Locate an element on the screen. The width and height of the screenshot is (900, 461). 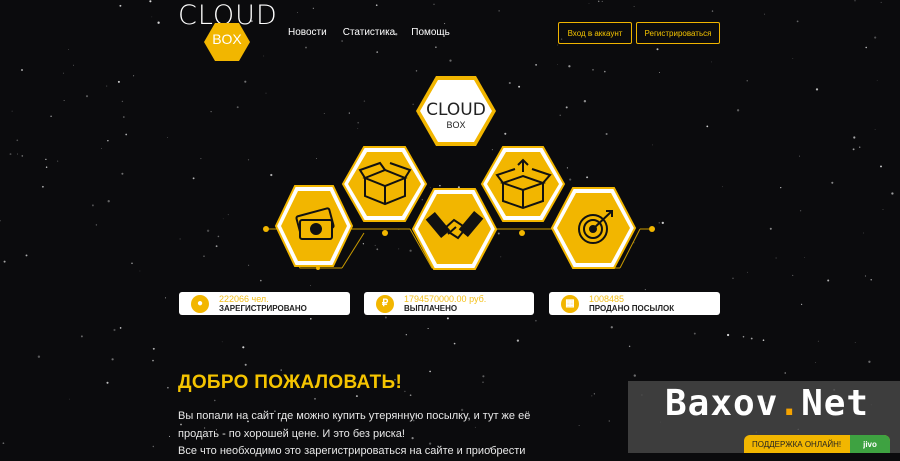
stat-label: ЗАРЕГИСТРИРОВАНО is located at coordinates (263, 308).